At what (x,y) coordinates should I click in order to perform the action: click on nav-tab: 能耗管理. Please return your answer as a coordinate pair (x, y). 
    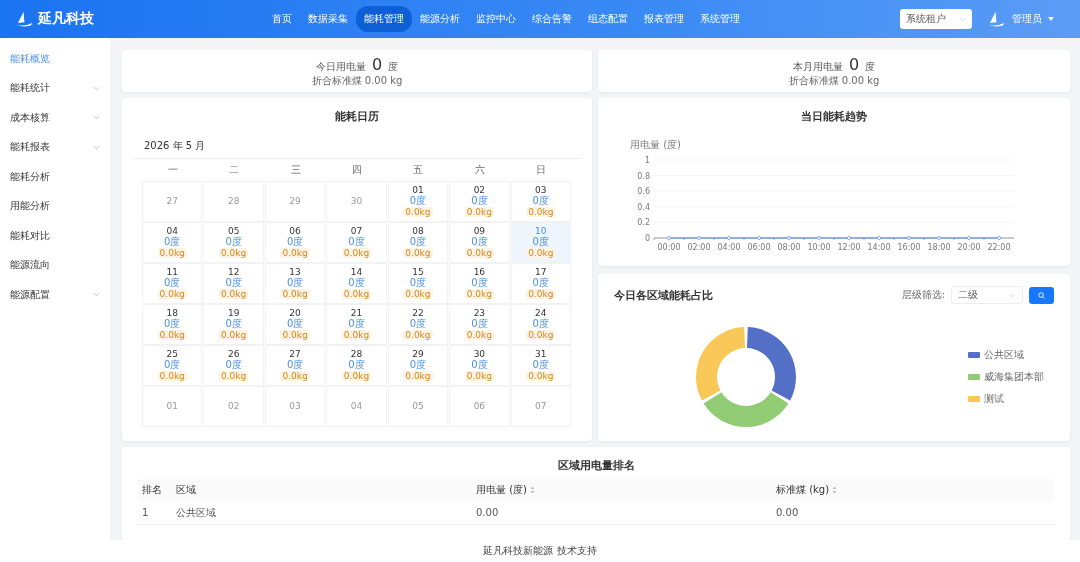
    Looking at the image, I should click on (384, 19).